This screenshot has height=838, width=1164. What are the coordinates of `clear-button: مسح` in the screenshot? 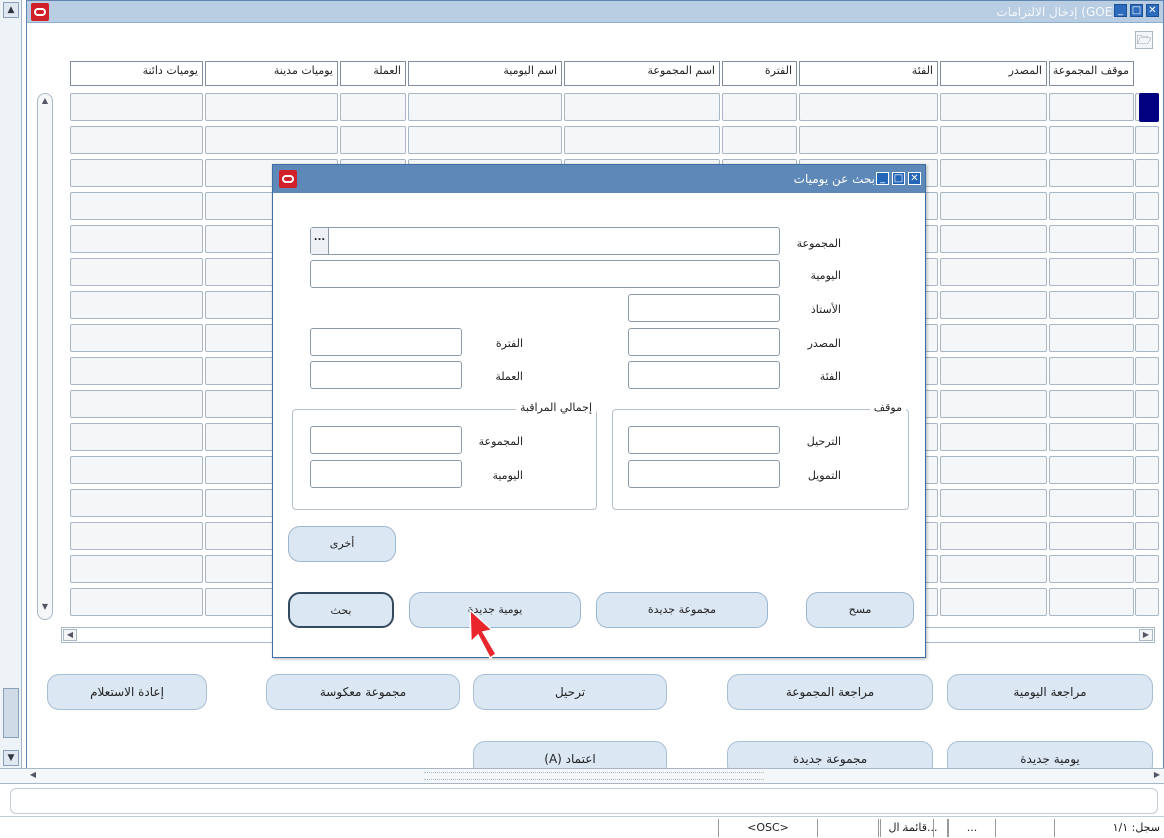 It's located at (860, 610).